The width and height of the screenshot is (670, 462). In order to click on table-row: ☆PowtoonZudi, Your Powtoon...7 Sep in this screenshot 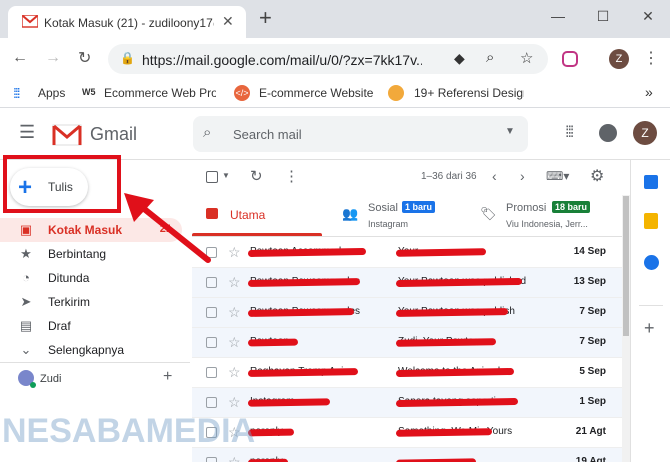, I will do `click(407, 343)`.